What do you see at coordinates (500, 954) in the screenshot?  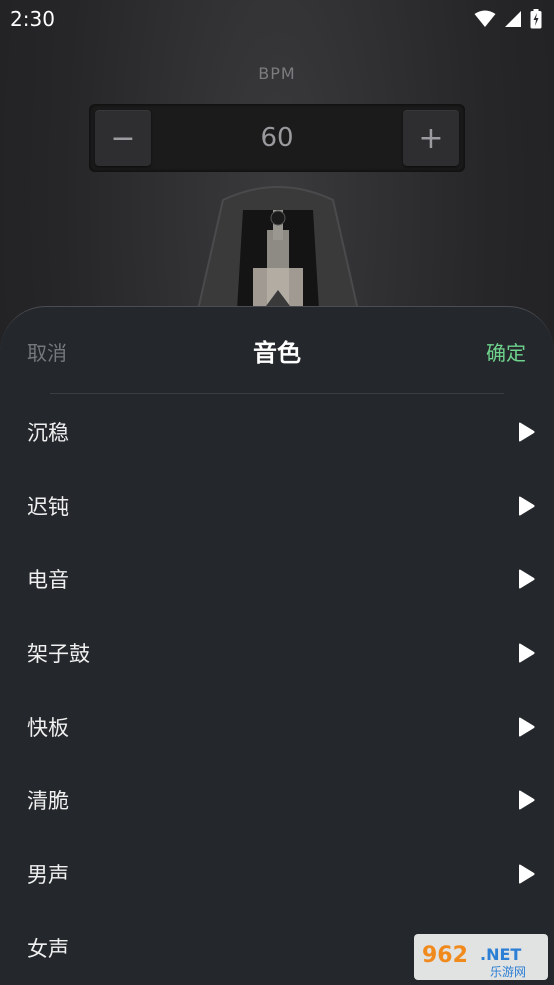 I see `svg-text: .NET` at bounding box center [500, 954].